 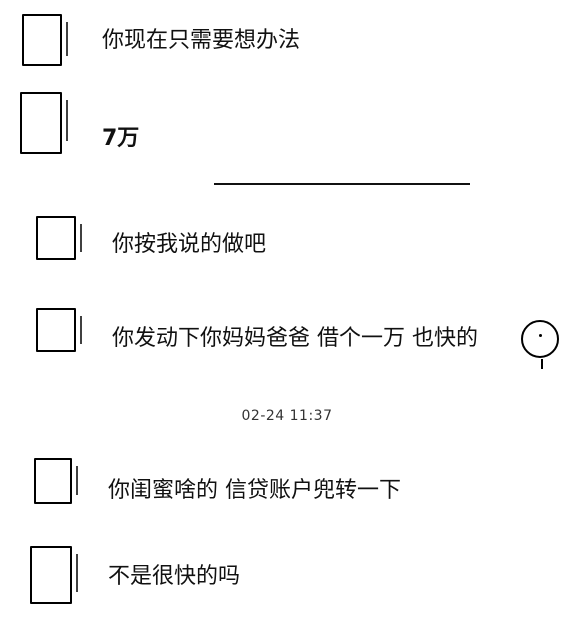 What do you see at coordinates (287, 416) in the screenshot?
I see `timestamp: 02-24 11:37` at bounding box center [287, 416].